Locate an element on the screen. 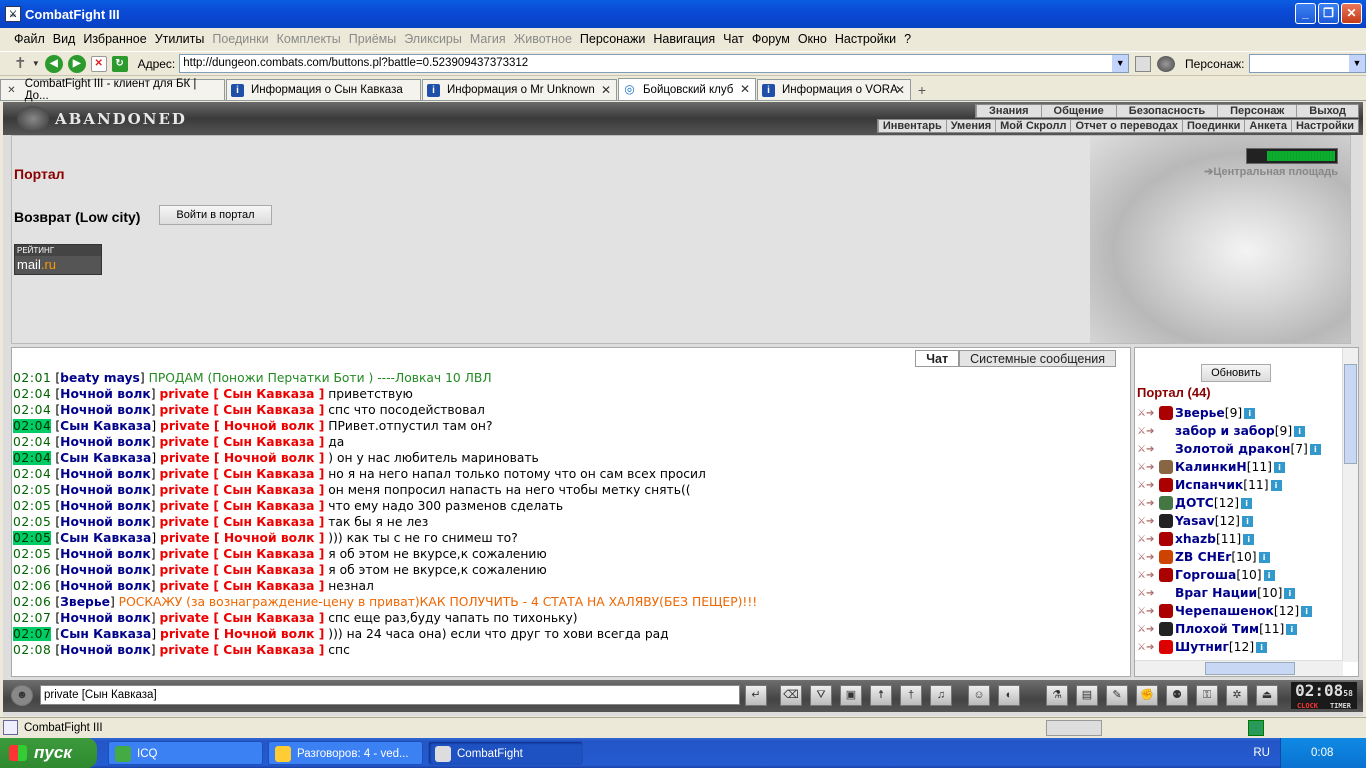 Image resolution: width=1366 pixels, height=768 pixels. address-dropdown-icon: ▼ is located at coordinates (1120, 63).